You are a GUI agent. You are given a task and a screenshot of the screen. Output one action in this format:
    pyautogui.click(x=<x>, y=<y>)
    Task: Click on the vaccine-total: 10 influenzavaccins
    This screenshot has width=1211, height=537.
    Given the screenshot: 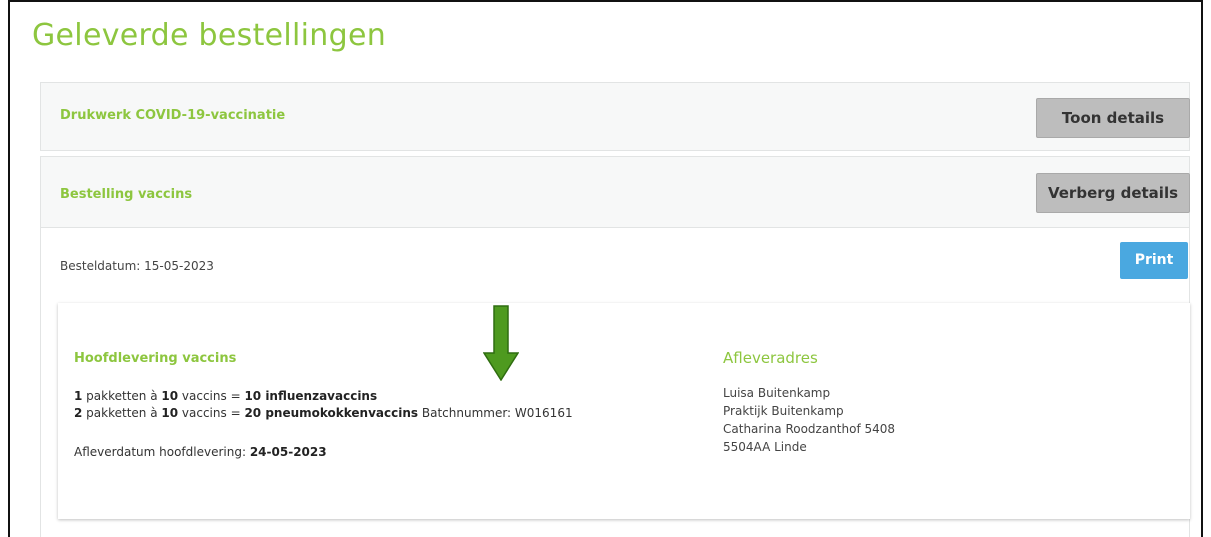 What is the action you would take?
    pyautogui.click(x=311, y=396)
    